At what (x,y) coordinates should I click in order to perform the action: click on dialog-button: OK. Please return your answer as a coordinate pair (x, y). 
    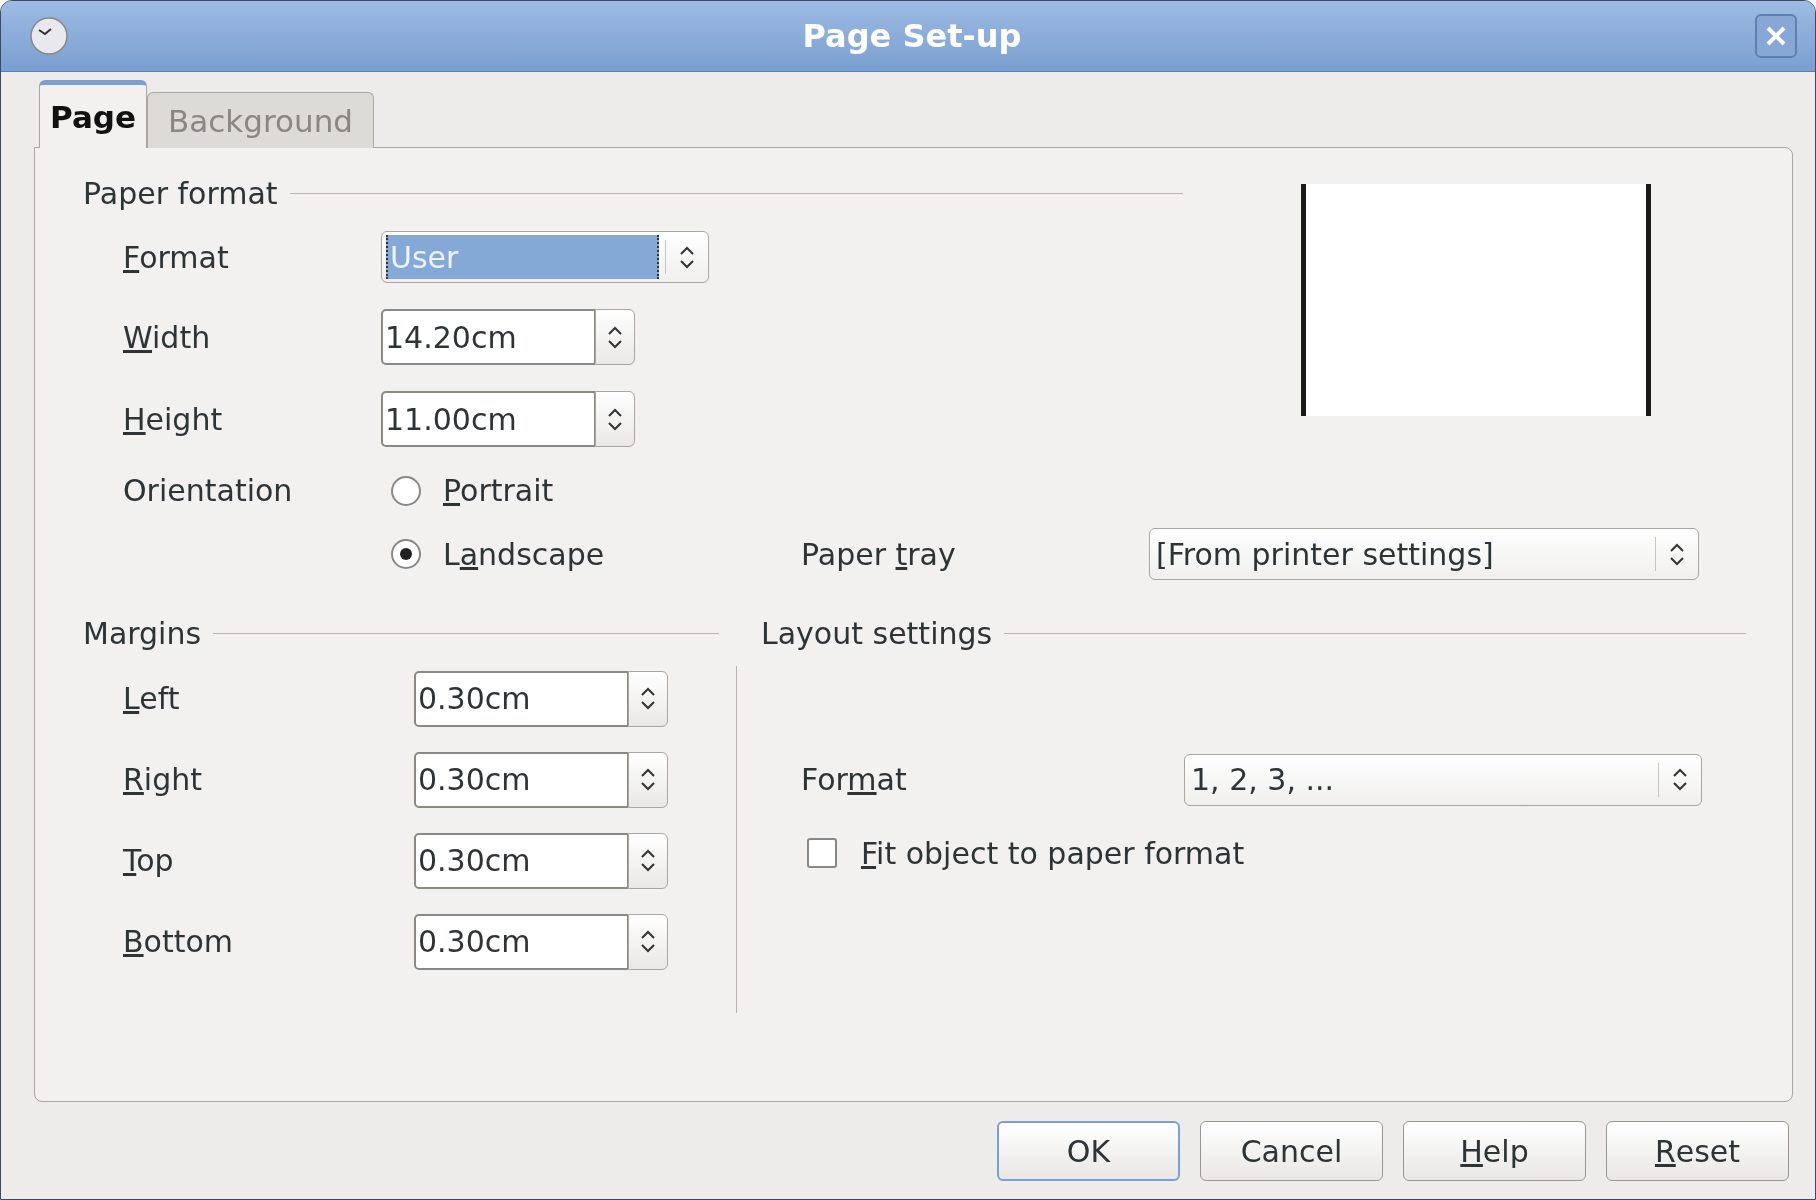
    Looking at the image, I should click on (1088, 1151).